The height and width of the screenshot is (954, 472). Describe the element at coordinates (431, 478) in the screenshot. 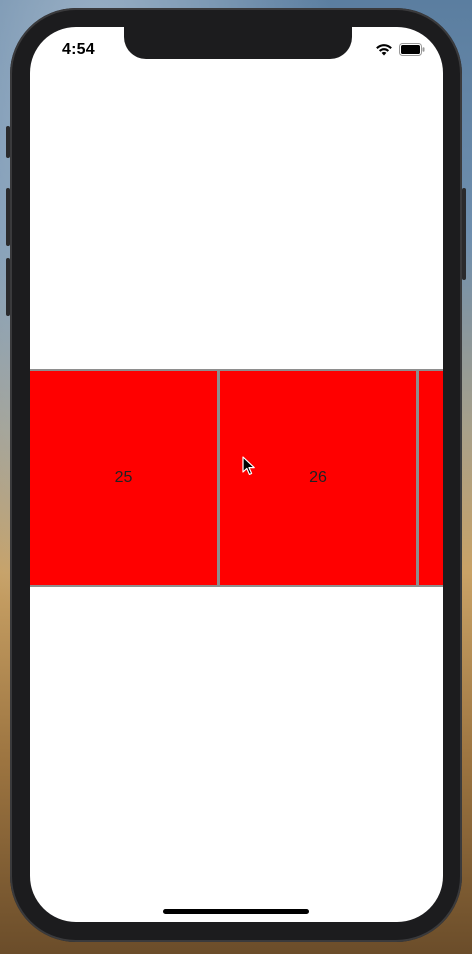

I see `carousel-page-partial-right` at that location.